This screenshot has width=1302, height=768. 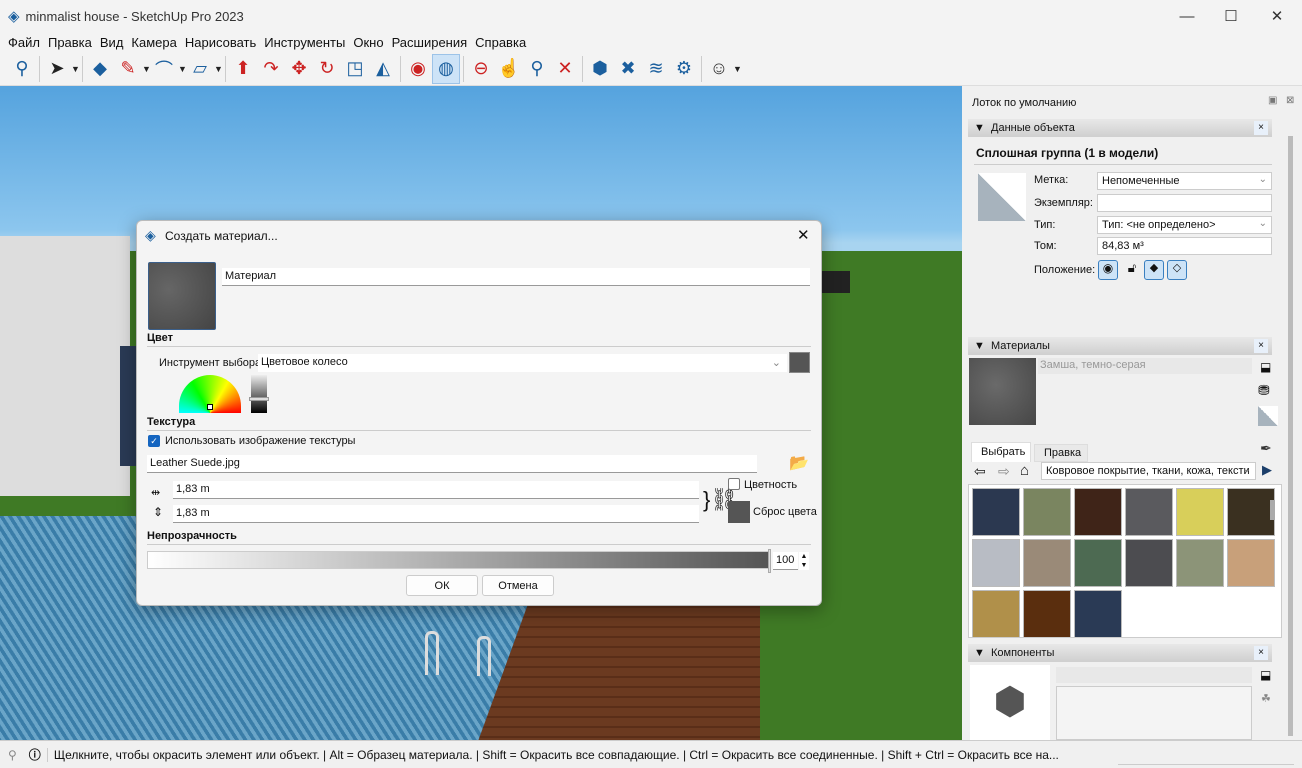 What do you see at coordinates (304, 42) in the screenshot?
I see `menu-tools: Инструменты` at bounding box center [304, 42].